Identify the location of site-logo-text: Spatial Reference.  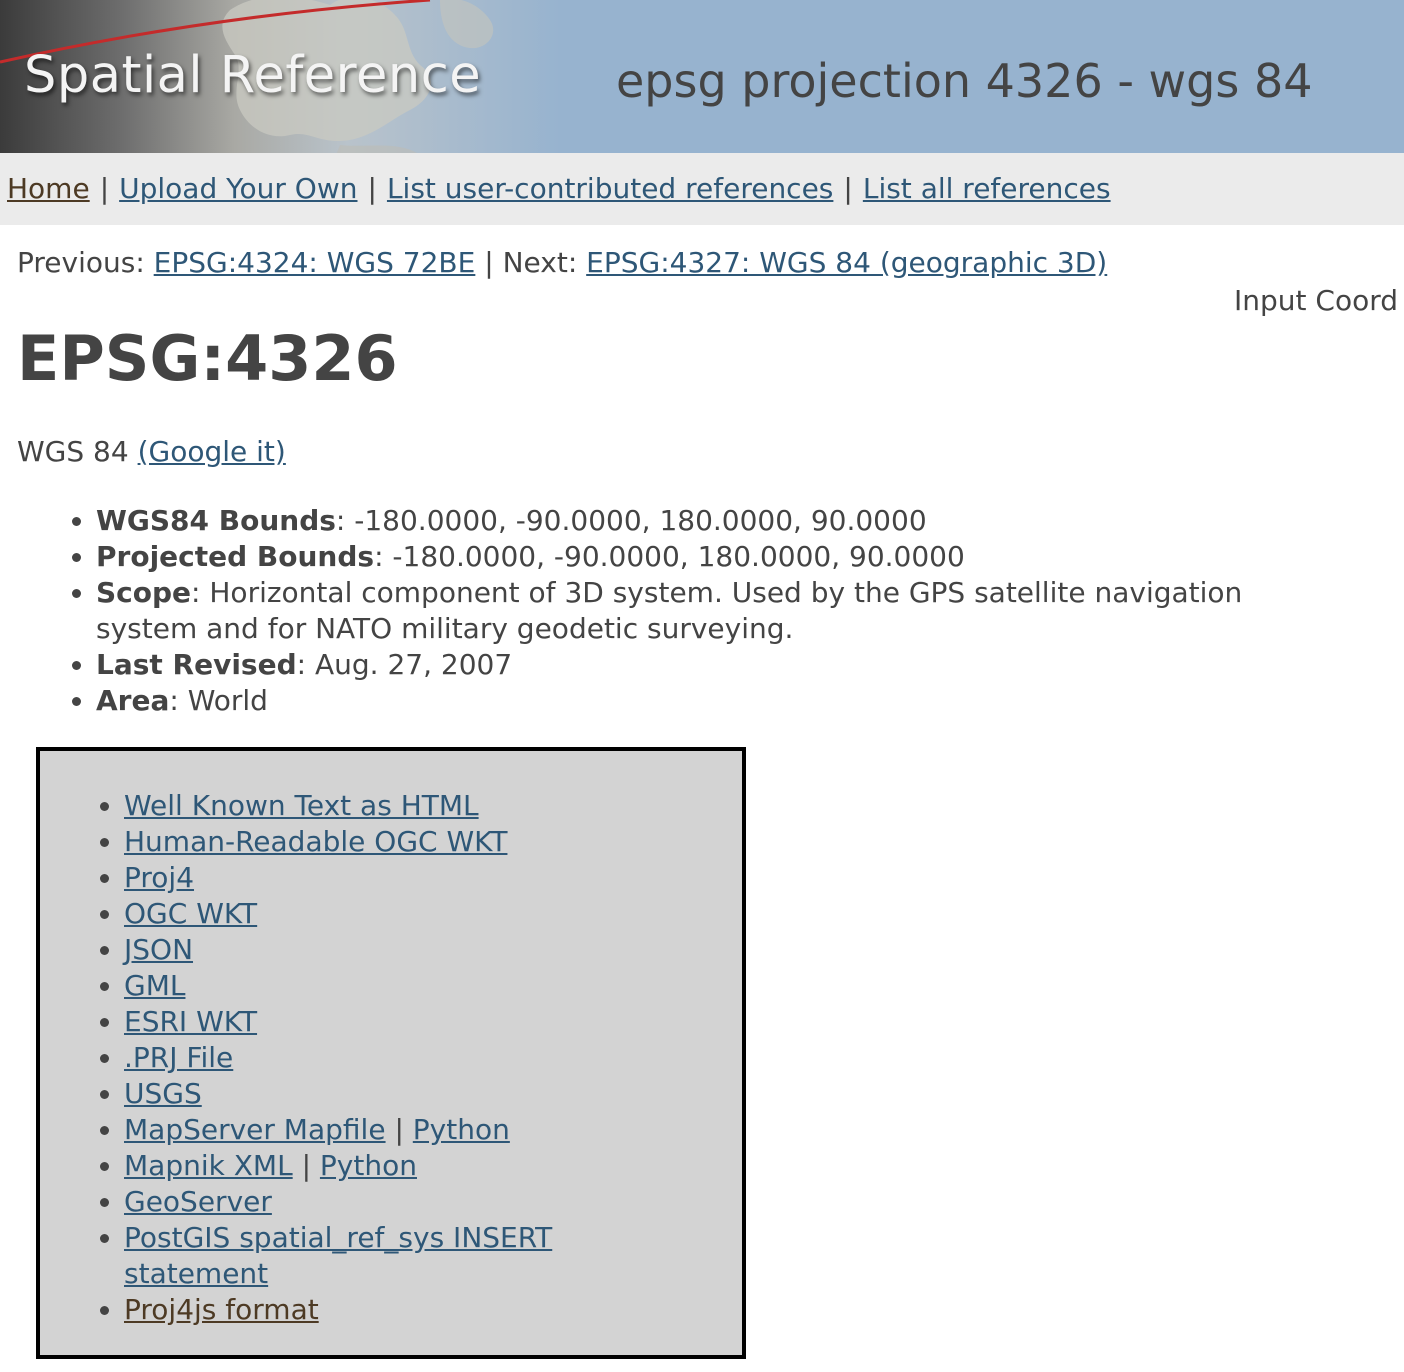
(252, 75).